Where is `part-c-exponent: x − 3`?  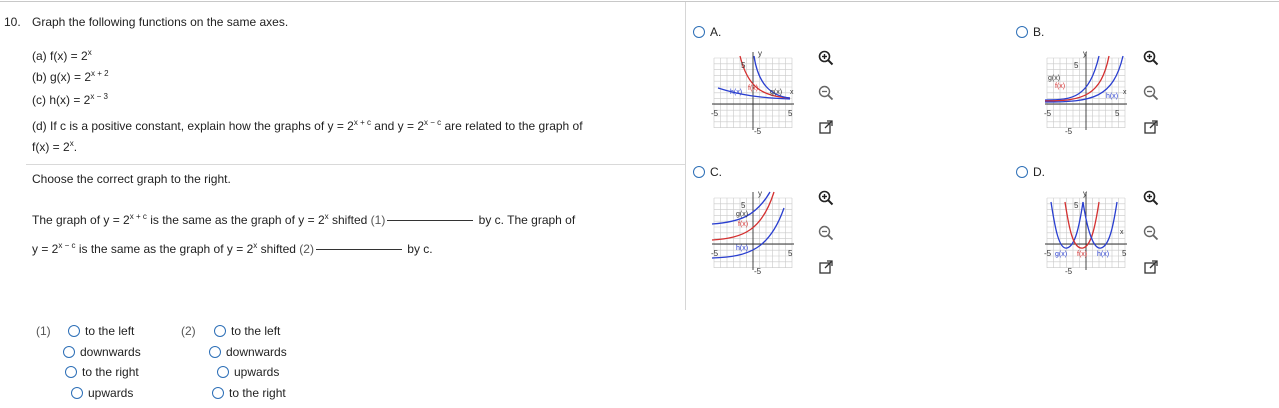
part-c-exponent: x − 3 is located at coordinates (99, 96).